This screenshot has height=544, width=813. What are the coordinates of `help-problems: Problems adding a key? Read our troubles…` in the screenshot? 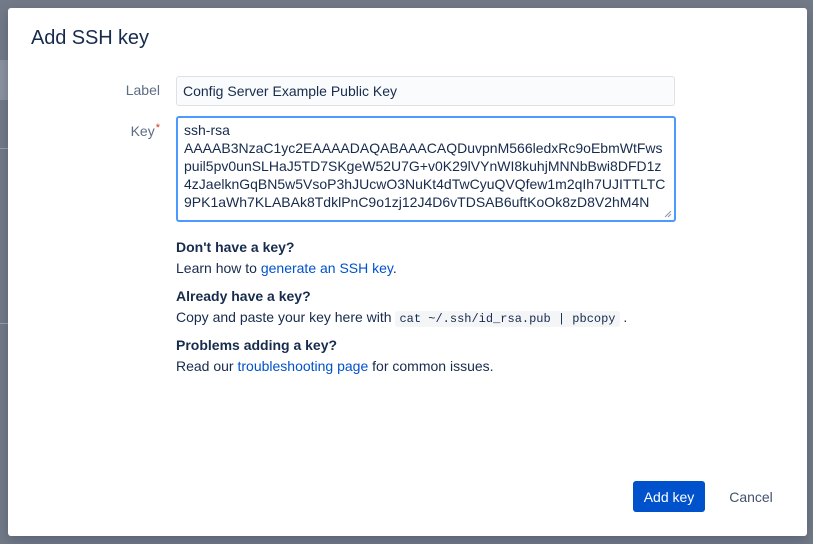 It's located at (335, 355).